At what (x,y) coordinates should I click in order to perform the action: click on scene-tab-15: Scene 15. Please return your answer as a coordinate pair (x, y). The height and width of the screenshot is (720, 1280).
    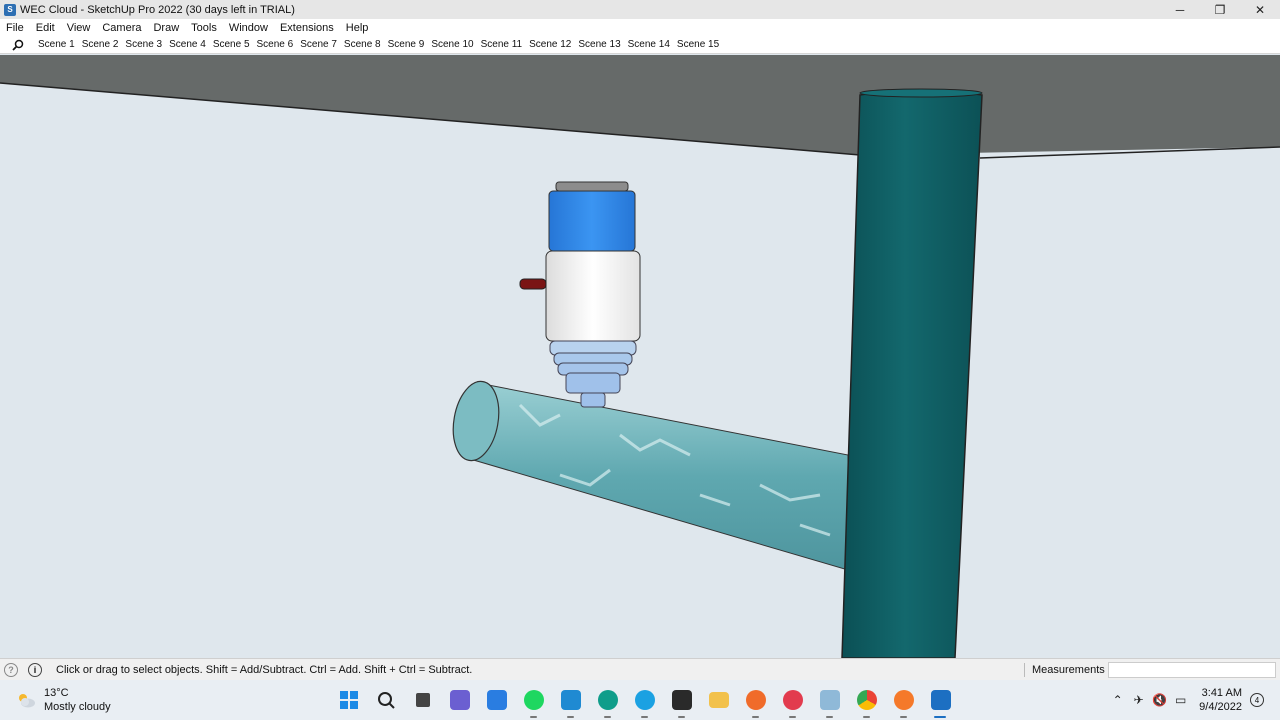
    Looking at the image, I should click on (698, 44).